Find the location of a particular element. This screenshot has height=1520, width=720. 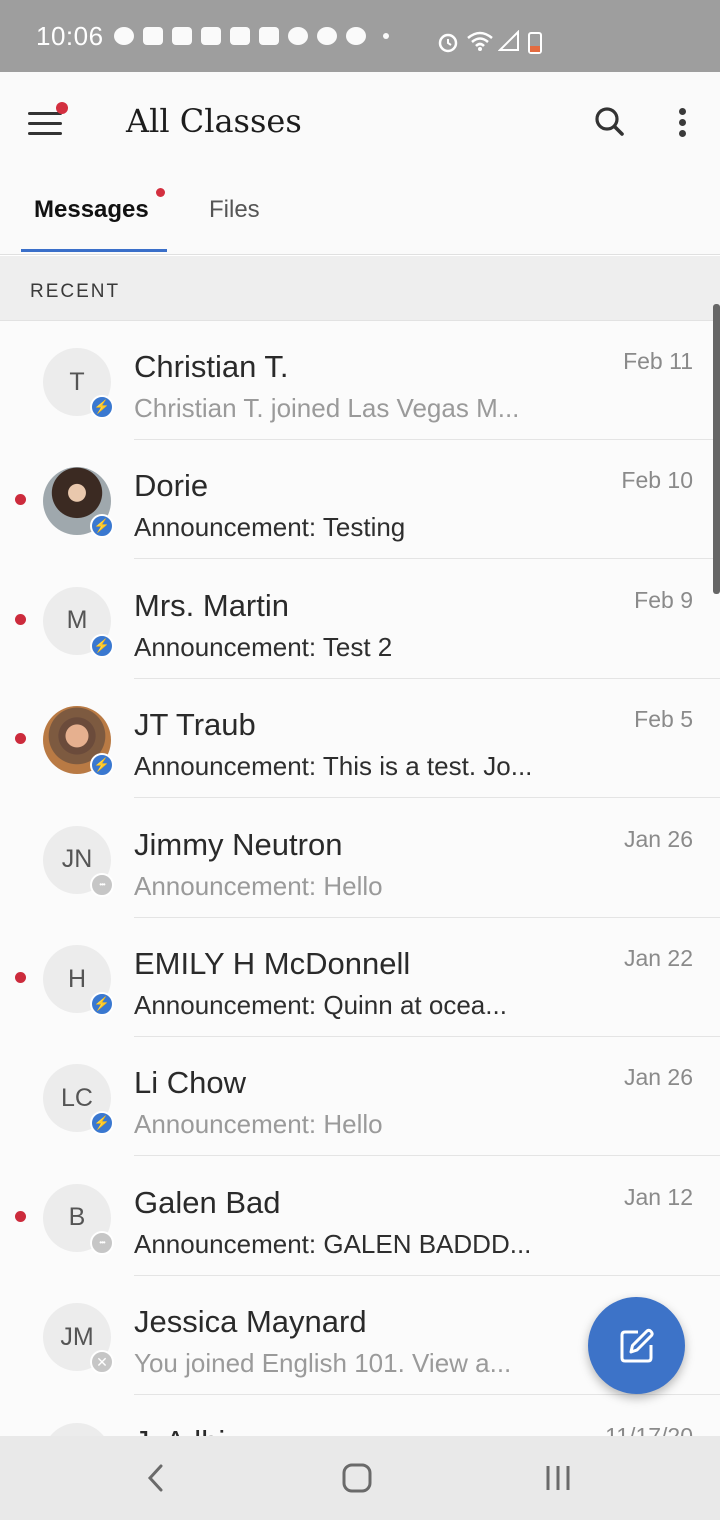

conversation-name: Jessica Maynard is located at coordinates (250, 1322).